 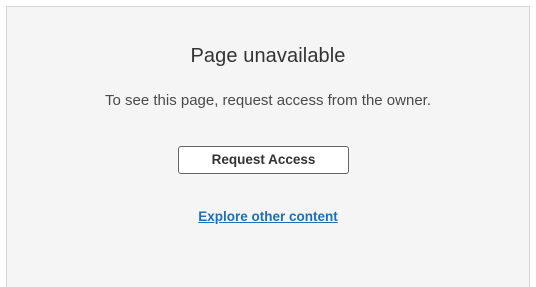 I want to click on explore-other-content-link: Explore other content, so click(x=268, y=216).